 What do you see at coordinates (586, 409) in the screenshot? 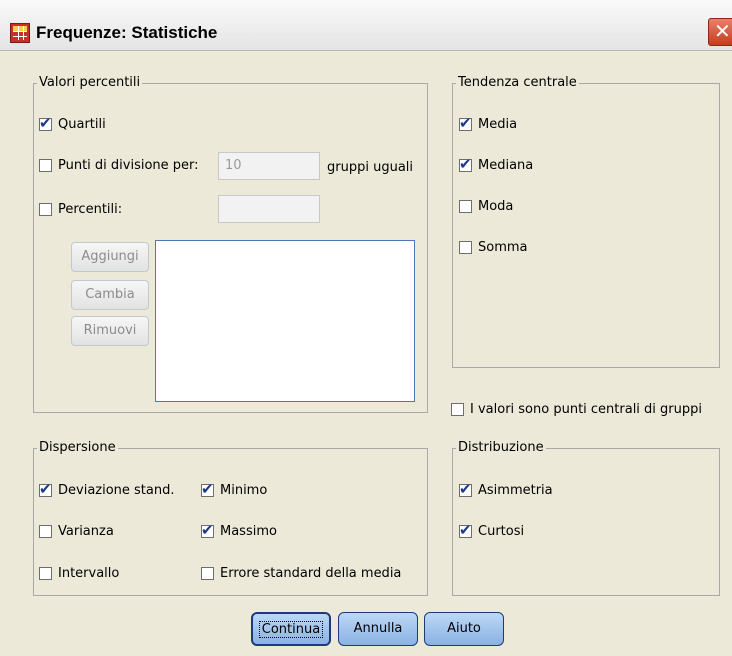
I see `group-midpoints-label: I valori sono punti centrali di gruppi` at bounding box center [586, 409].